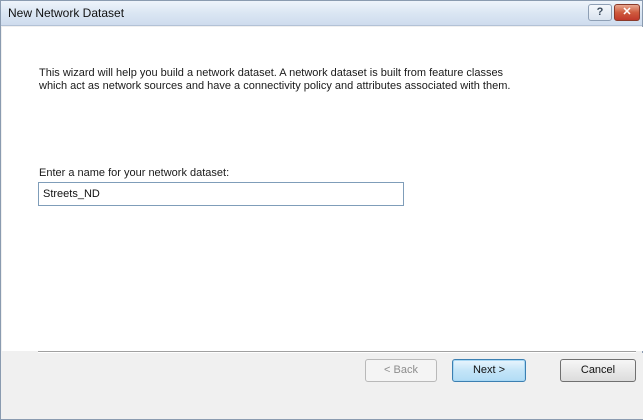 Image resolution: width=643 pixels, height=420 pixels. I want to click on cancel-button: Cancel, so click(598, 370).